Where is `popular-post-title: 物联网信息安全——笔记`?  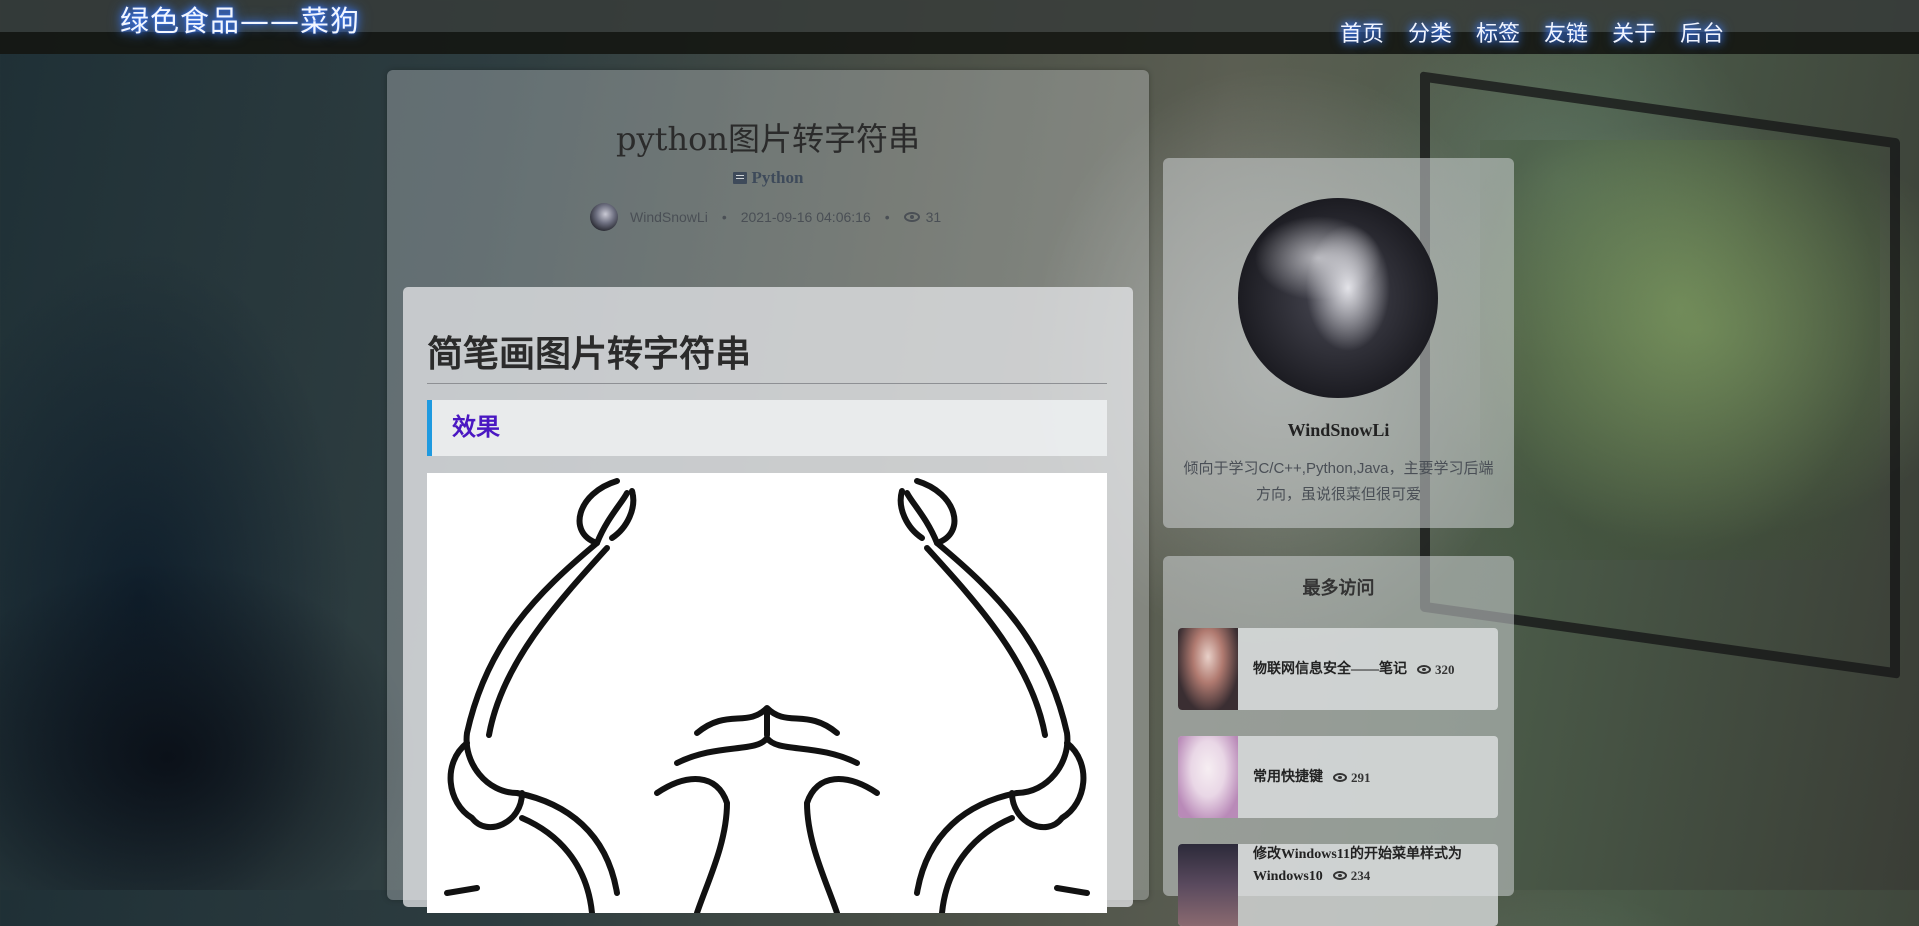
popular-post-title: 物联网信息安全——笔记 is located at coordinates (1330, 669).